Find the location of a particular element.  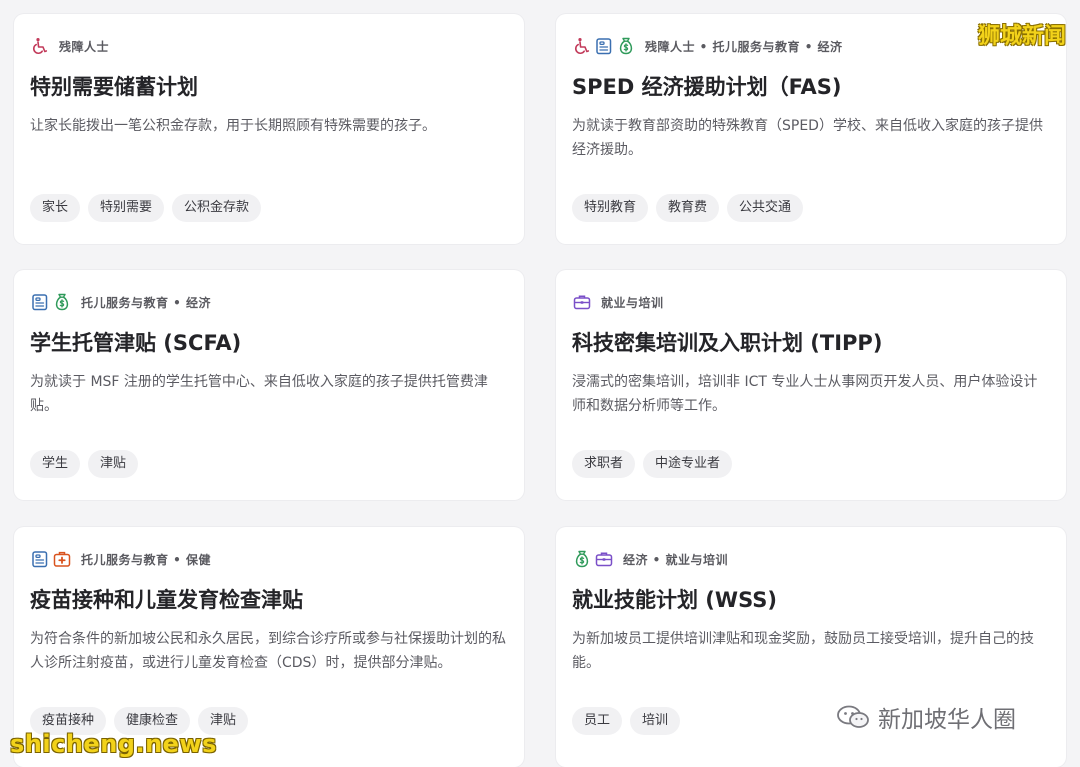

card-tags: 学生 津贴 is located at coordinates (84, 464).